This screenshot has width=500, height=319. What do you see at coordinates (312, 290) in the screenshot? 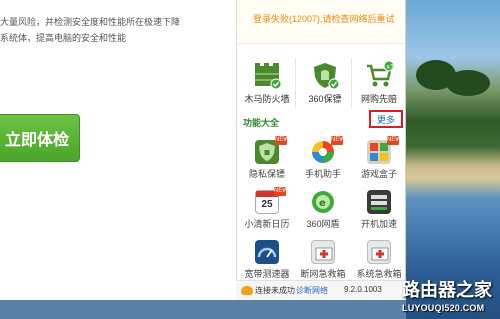
I see `diagnose-network-link: 诊断网络` at bounding box center [312, 290].